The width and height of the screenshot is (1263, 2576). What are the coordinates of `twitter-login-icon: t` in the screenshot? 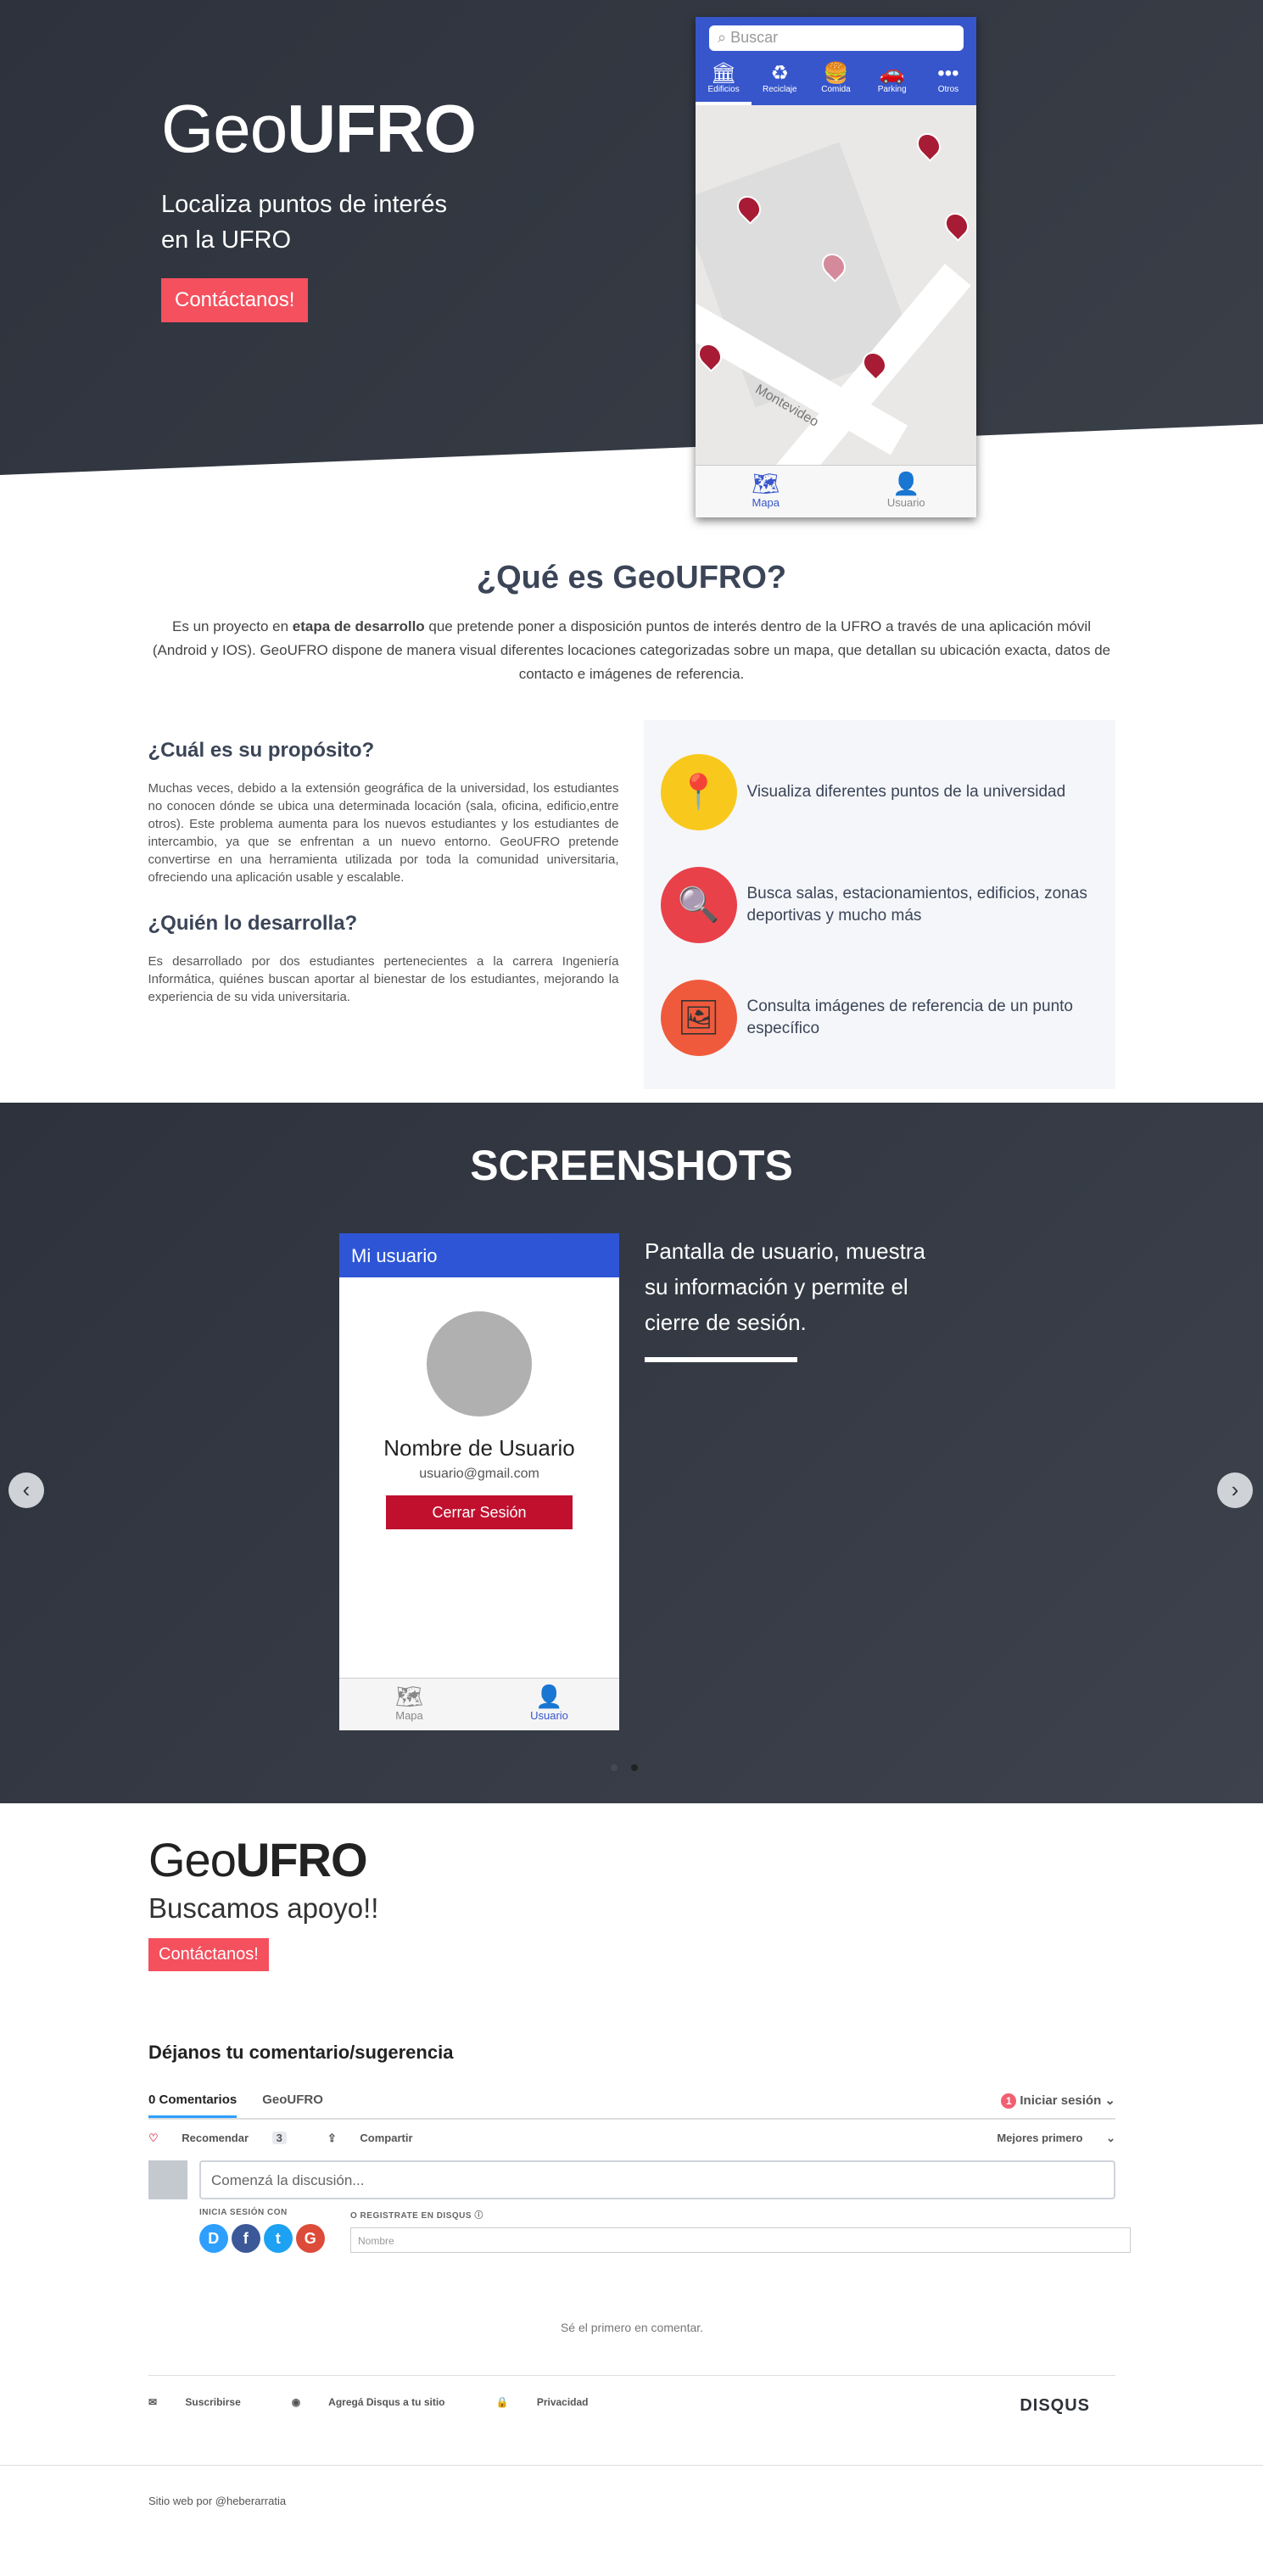 It's located at (278, 2238).